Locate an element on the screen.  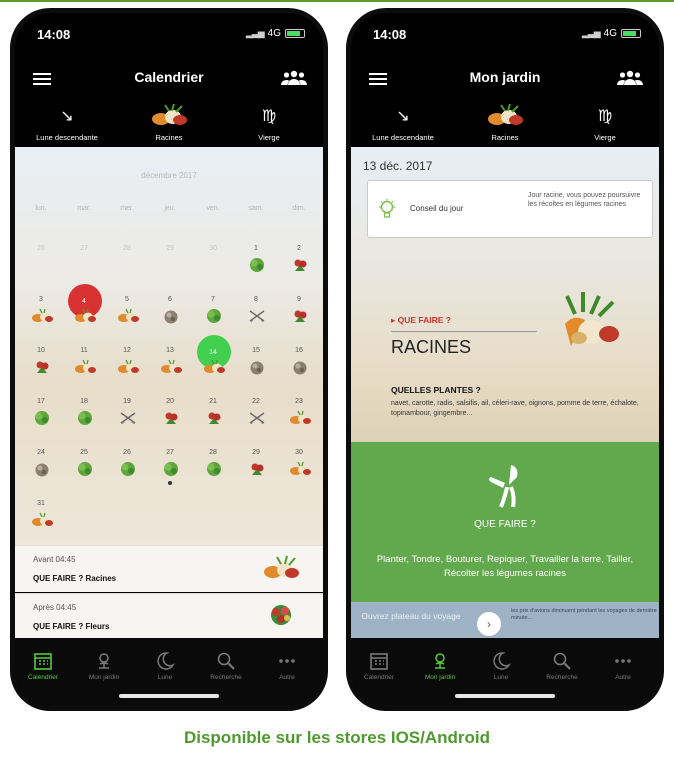
calendar-day: 4 is located at coordinates (84, 312).